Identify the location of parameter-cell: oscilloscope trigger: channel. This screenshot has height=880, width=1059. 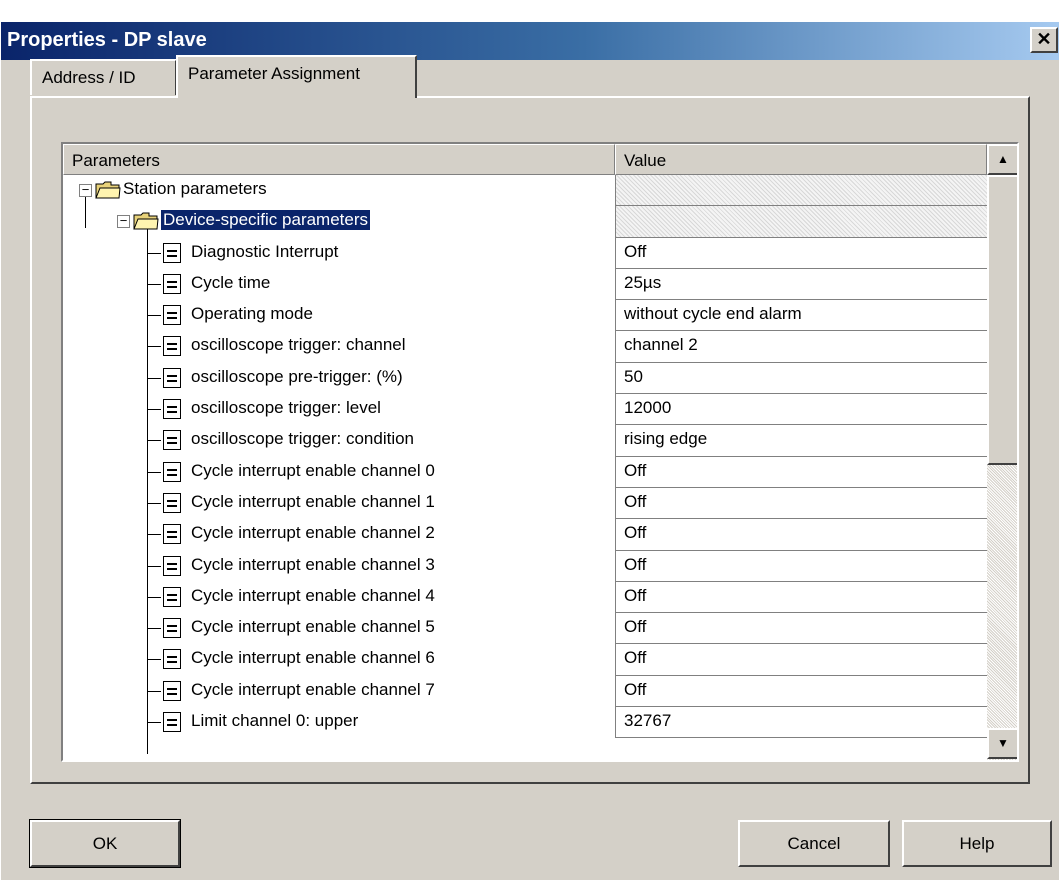
(339, 346).